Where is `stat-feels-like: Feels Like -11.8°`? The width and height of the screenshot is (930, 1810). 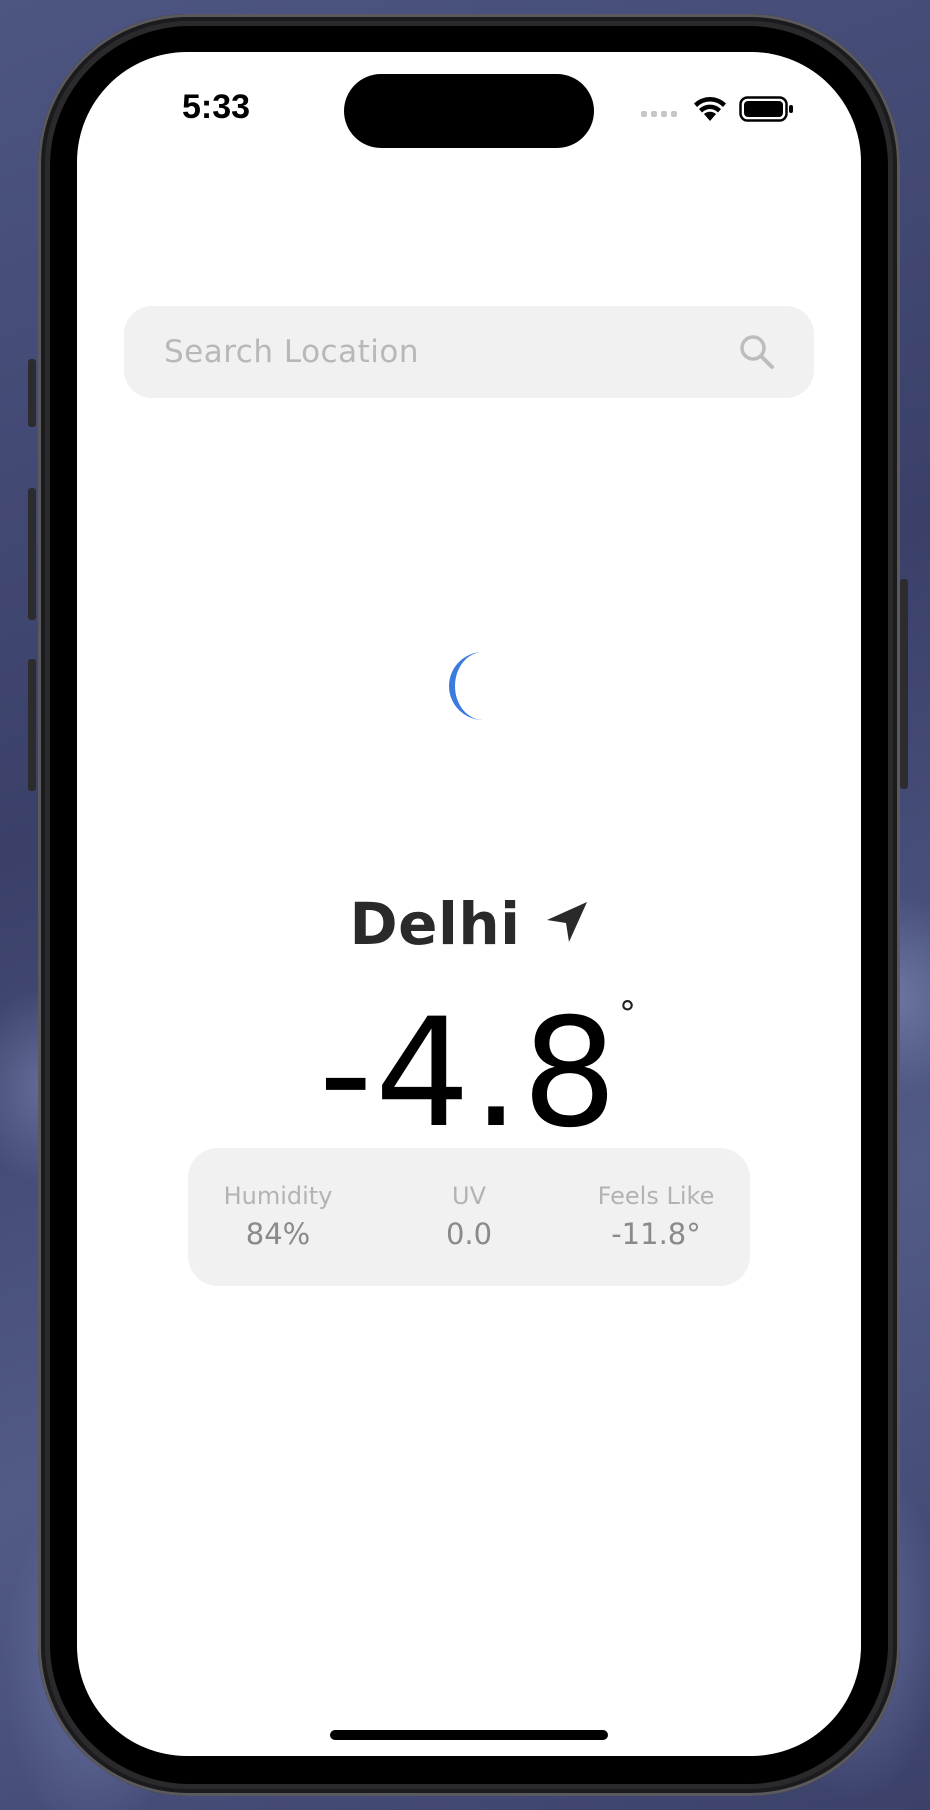
stat-feels-like: Feels Like -11.8° is located at coordinates (656, 1217).